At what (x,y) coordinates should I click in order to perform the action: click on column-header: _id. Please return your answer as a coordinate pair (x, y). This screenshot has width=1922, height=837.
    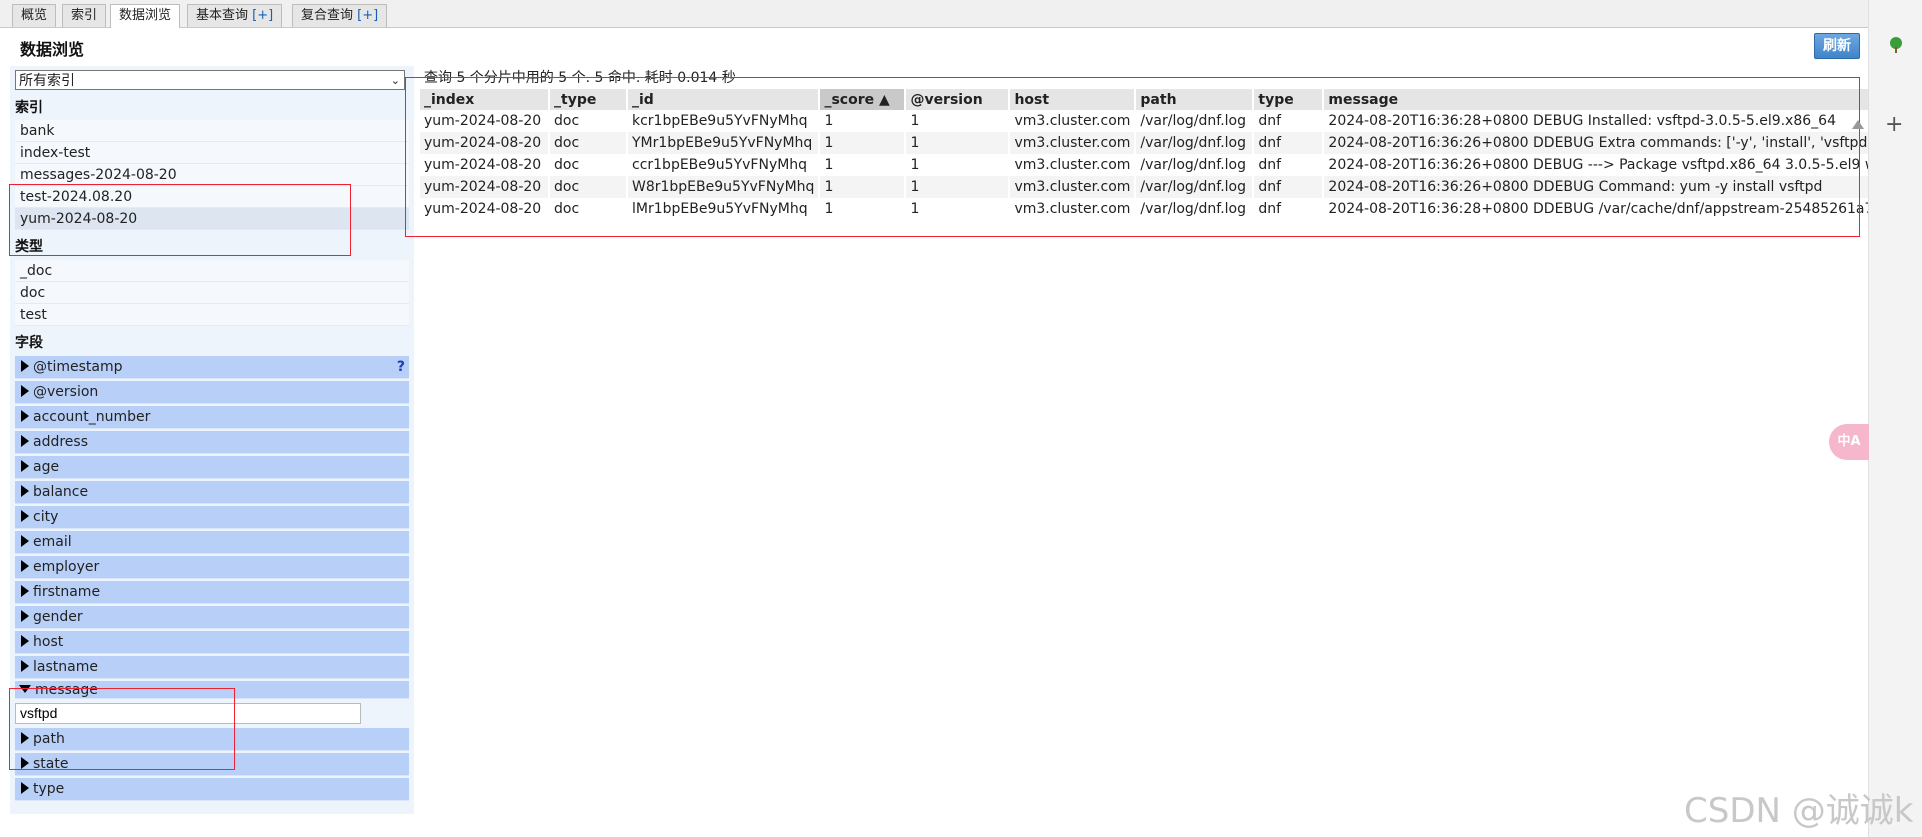
    Looking at the image, I should click on (724, 99).